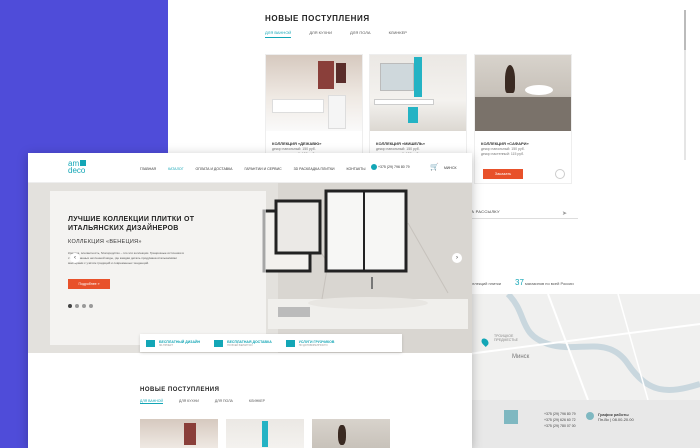 The image size is (700, 448). Describe the element at coordinates (75, 258) in the screenshot. I see `prev-arrow-icon: ‹` at that location.